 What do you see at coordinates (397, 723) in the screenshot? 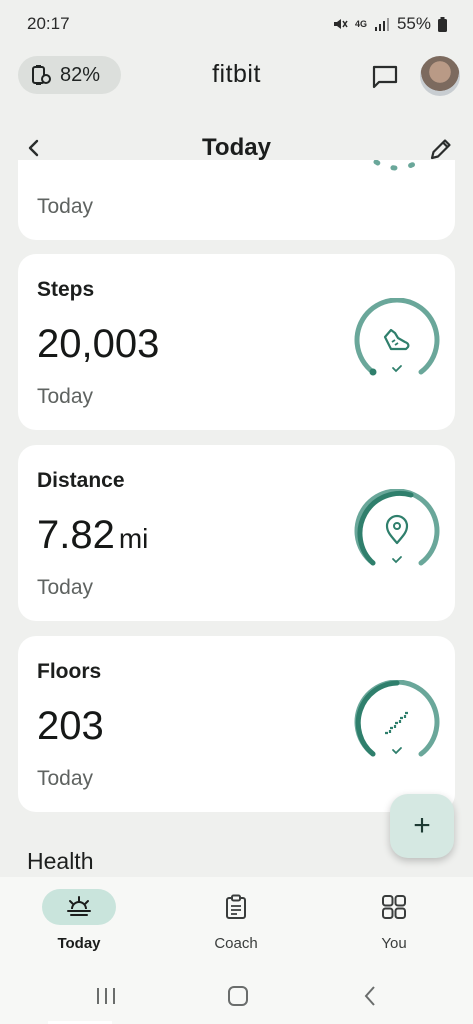
I see `stairs-icon` at bounding box center [397, 723].